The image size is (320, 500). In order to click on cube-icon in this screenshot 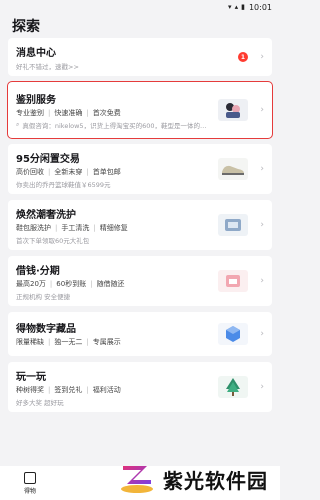, I will do `click(233, 334)`.